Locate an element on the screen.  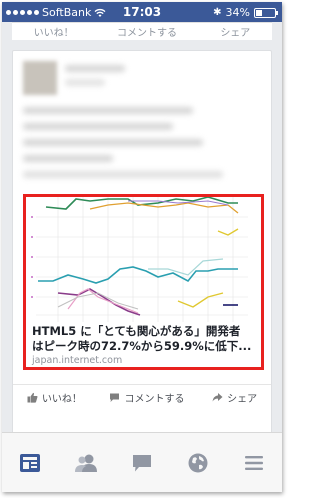
prev-share-button: シェア is located at coordinates (235, 31).